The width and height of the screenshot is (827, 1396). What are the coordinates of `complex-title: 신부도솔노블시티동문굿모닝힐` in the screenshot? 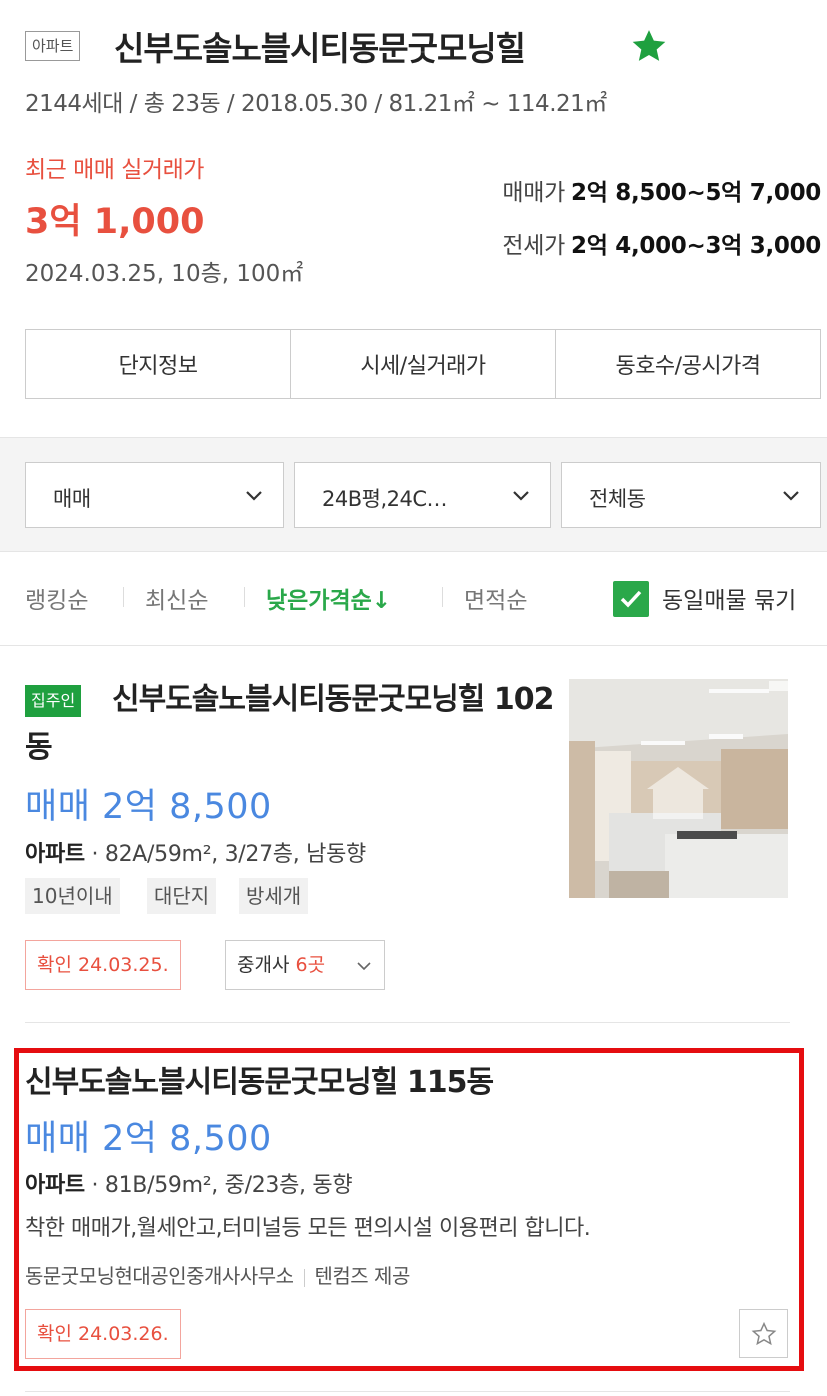 It's located at (320, 48).